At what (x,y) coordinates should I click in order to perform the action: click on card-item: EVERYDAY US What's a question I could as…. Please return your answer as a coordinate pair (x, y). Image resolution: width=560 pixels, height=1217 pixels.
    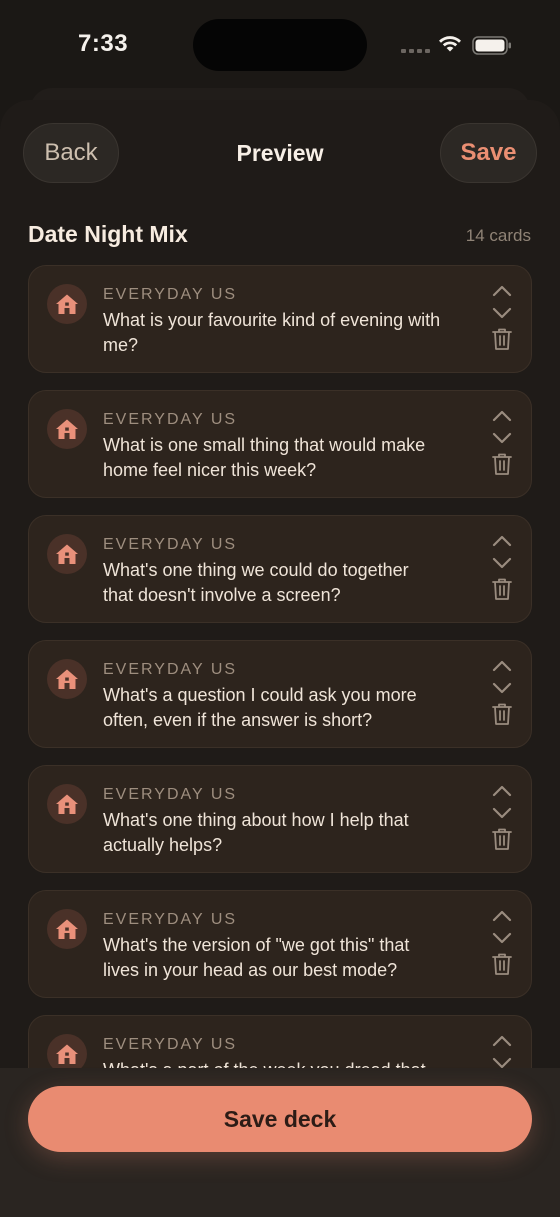
    Looking at the image, I should click on (280, 694).